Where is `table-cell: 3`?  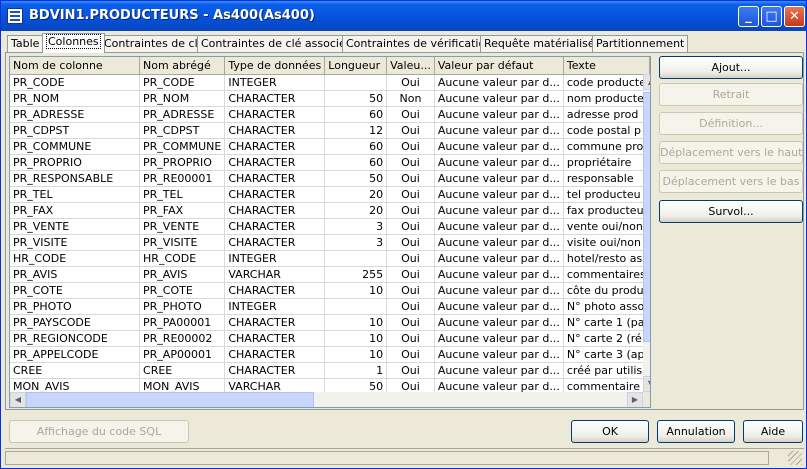
table-cell: 3 is located at coordinates (356, 242).